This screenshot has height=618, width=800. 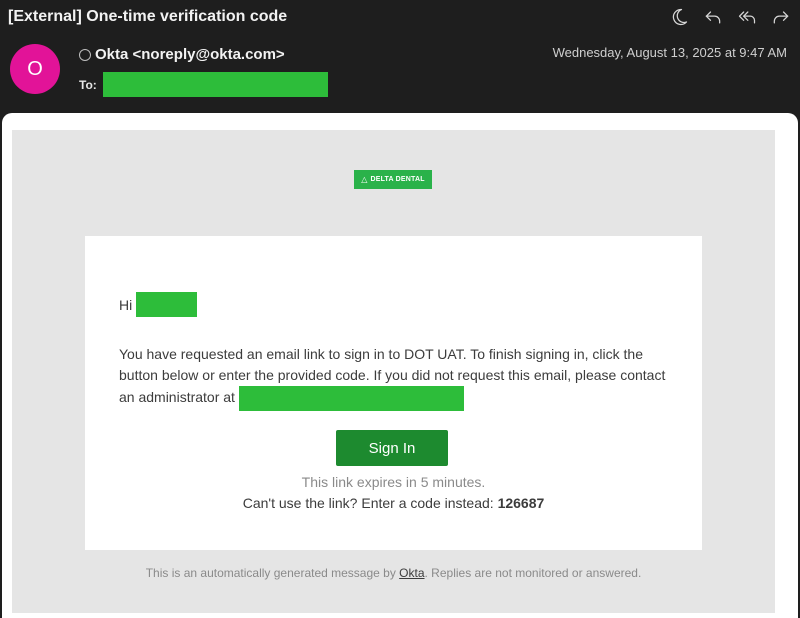 What do you see at coordinates (364, 179) in the screenshot?
I see `delta-triangle-icon: △` at bounding box center [364, 179].